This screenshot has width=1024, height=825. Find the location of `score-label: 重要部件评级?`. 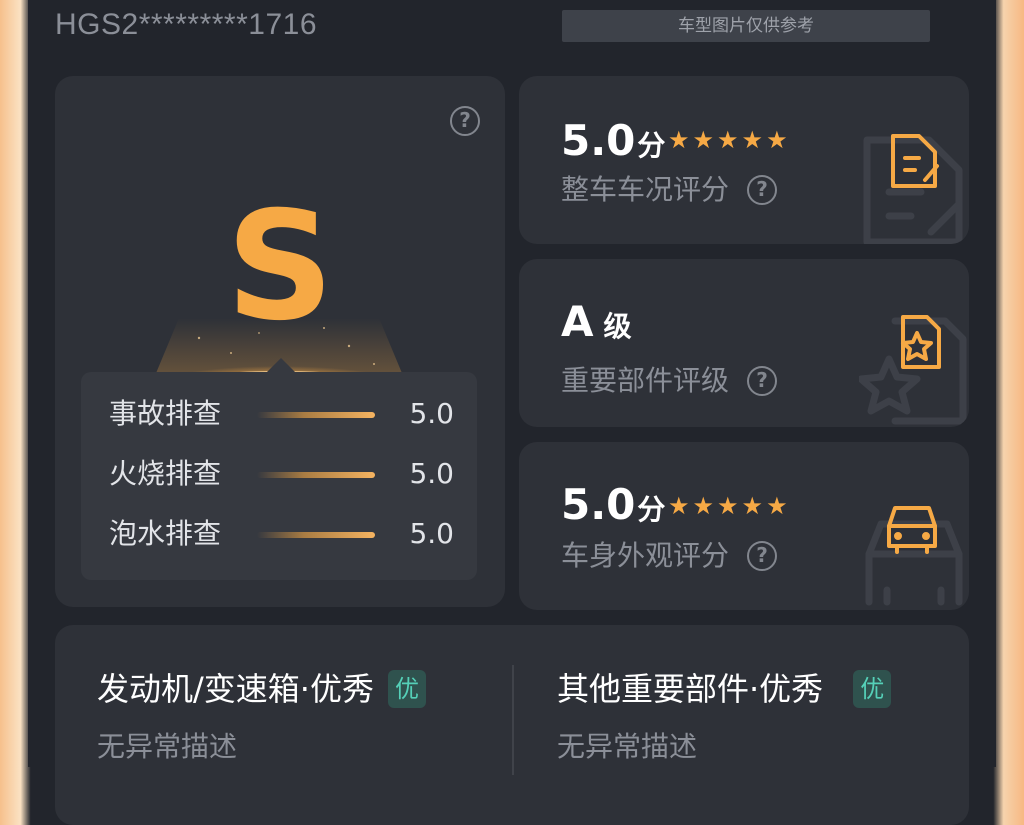

score-label: 重要部件评级? is located at coordinates (669, 381).